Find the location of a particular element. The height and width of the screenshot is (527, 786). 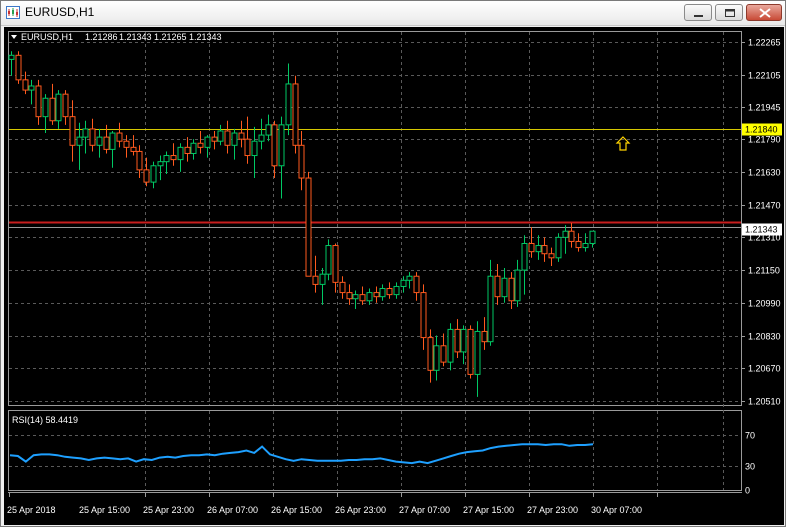

maximize-icon is located at coordinates (730, 13).